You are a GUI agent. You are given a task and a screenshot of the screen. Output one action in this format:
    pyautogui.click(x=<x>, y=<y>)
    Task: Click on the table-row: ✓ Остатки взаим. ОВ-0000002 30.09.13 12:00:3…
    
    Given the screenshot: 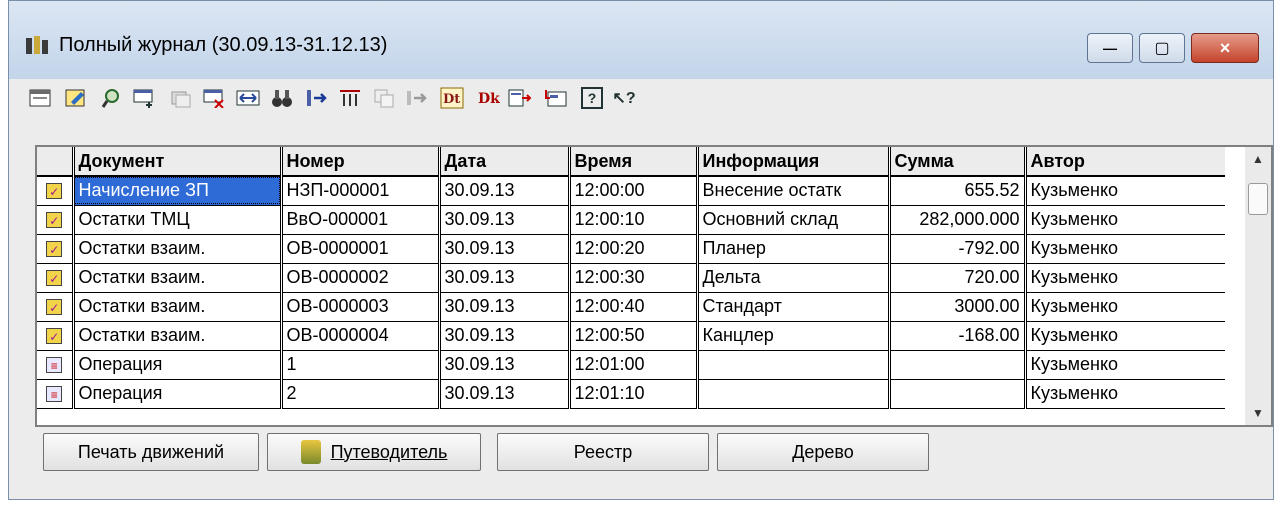 What is the action you would take?
    pyautogui.click(x=631, y=278)
    